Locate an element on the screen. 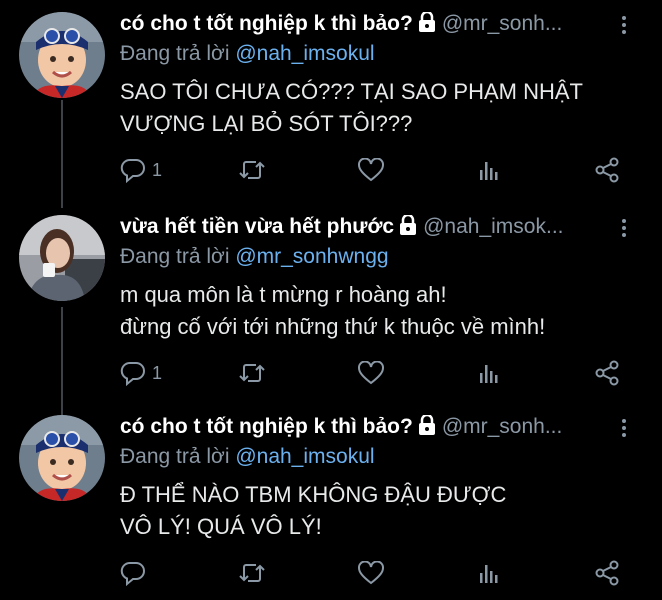 The height and width of the screenshot is (600, 662). tweet-text-line: SAO TÔI CHƯA CÓ??? TẠI SAO PHẠM NHẬT is located at coordinates (351, 91).